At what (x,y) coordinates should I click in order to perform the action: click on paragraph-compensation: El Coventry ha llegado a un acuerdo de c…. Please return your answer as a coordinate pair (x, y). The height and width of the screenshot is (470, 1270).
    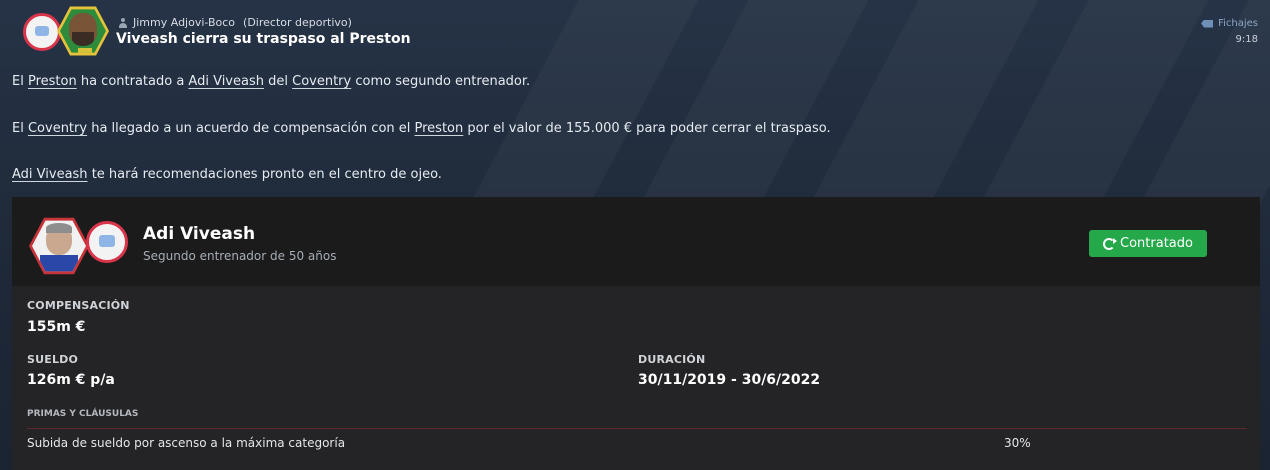
    Looking at the image, I should click on (421, 128).